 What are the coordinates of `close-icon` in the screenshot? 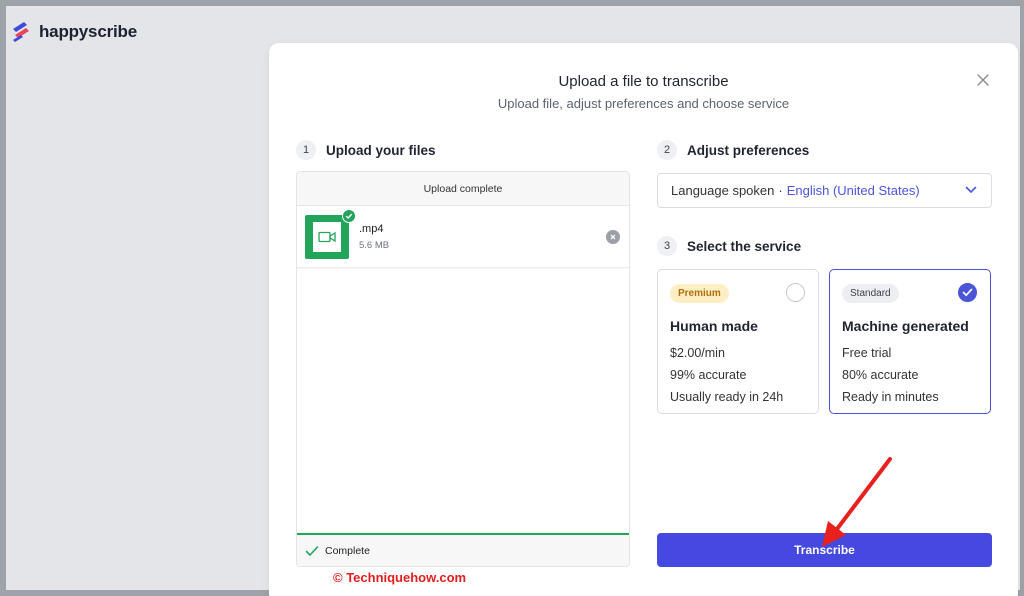 It's located at (983, 80).